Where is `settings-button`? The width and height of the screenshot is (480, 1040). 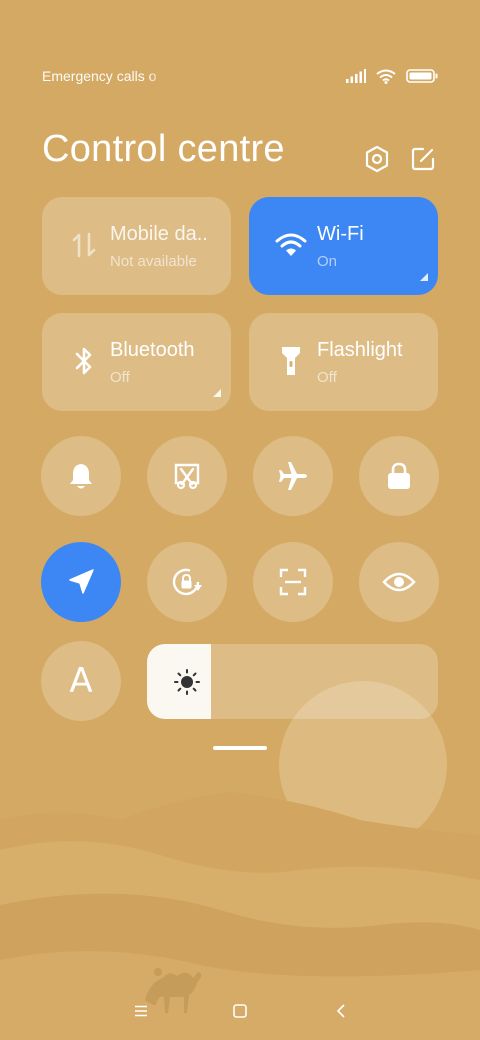
settings-button is located at coordinates (377, 159).